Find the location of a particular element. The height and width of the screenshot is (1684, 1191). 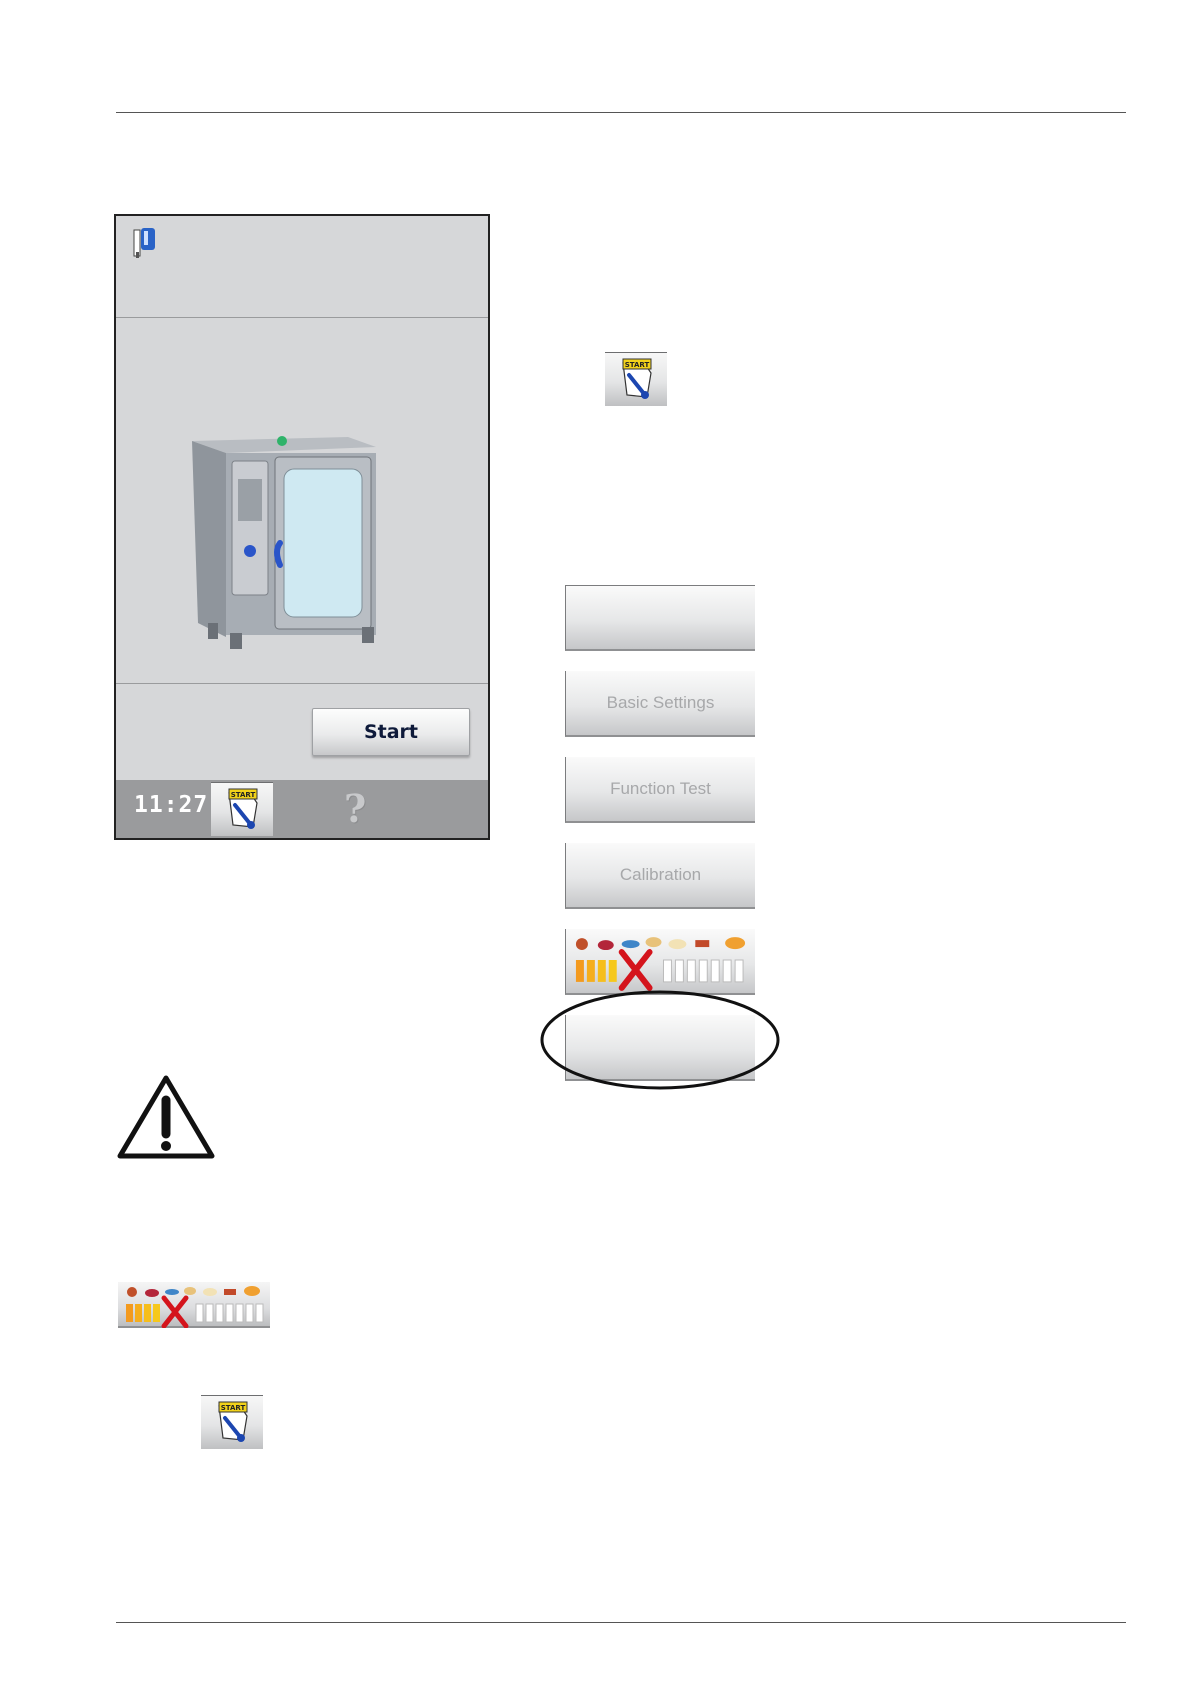

combi-oven-illustration is located at coordinates (284, 542).